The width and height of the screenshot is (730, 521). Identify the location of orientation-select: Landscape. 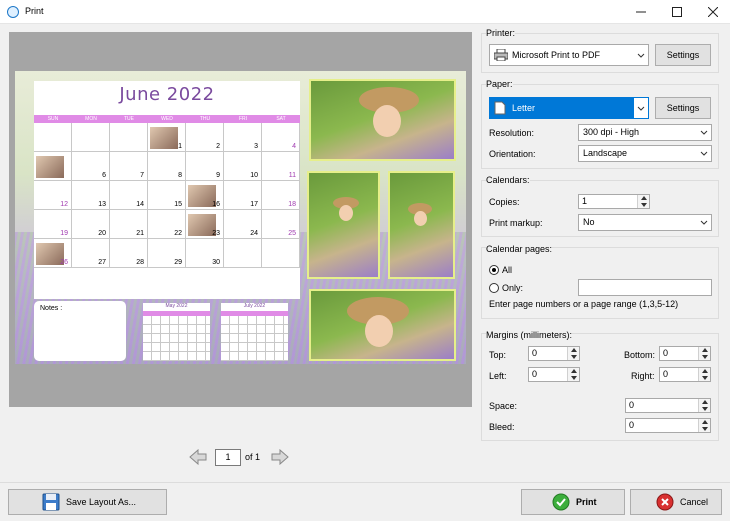
(645, 153).